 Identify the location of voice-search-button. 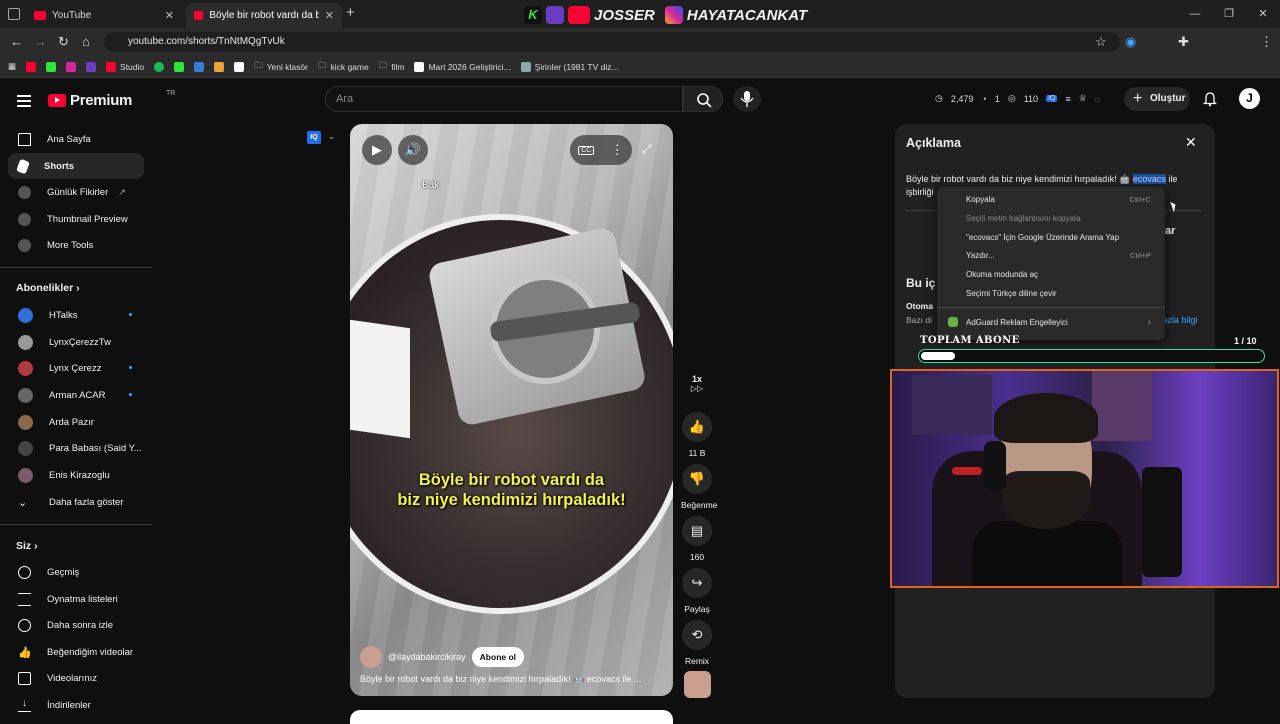
(747, 99).